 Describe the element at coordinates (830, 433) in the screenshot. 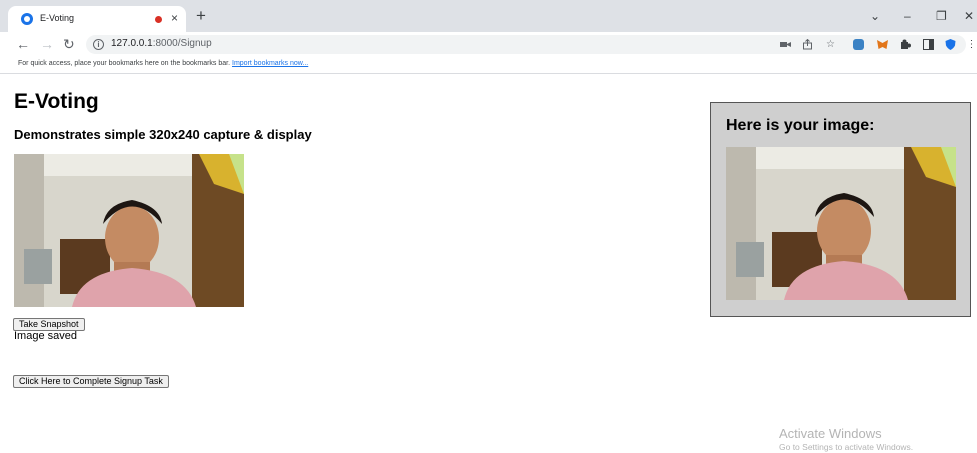

I see `watermark-title: Activate Windows` at that location.